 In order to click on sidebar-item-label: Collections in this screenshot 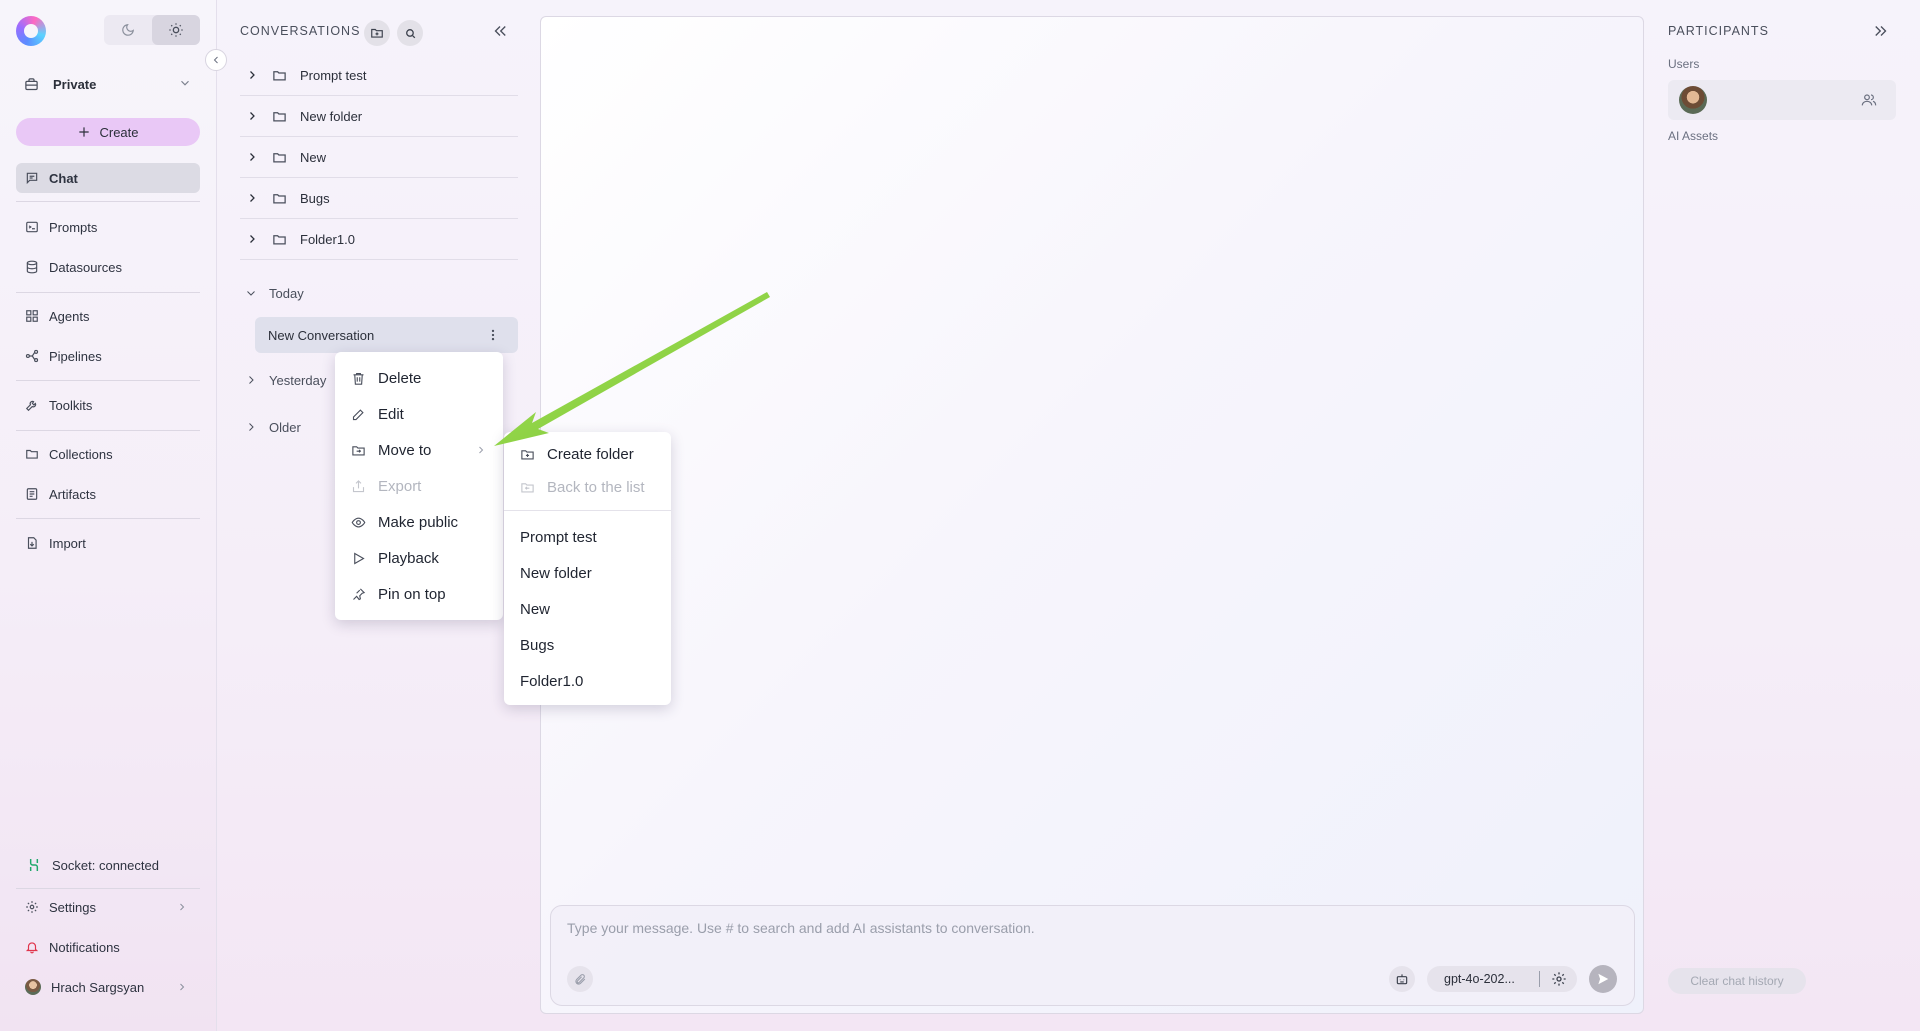, I will do `click(81, 454)`.